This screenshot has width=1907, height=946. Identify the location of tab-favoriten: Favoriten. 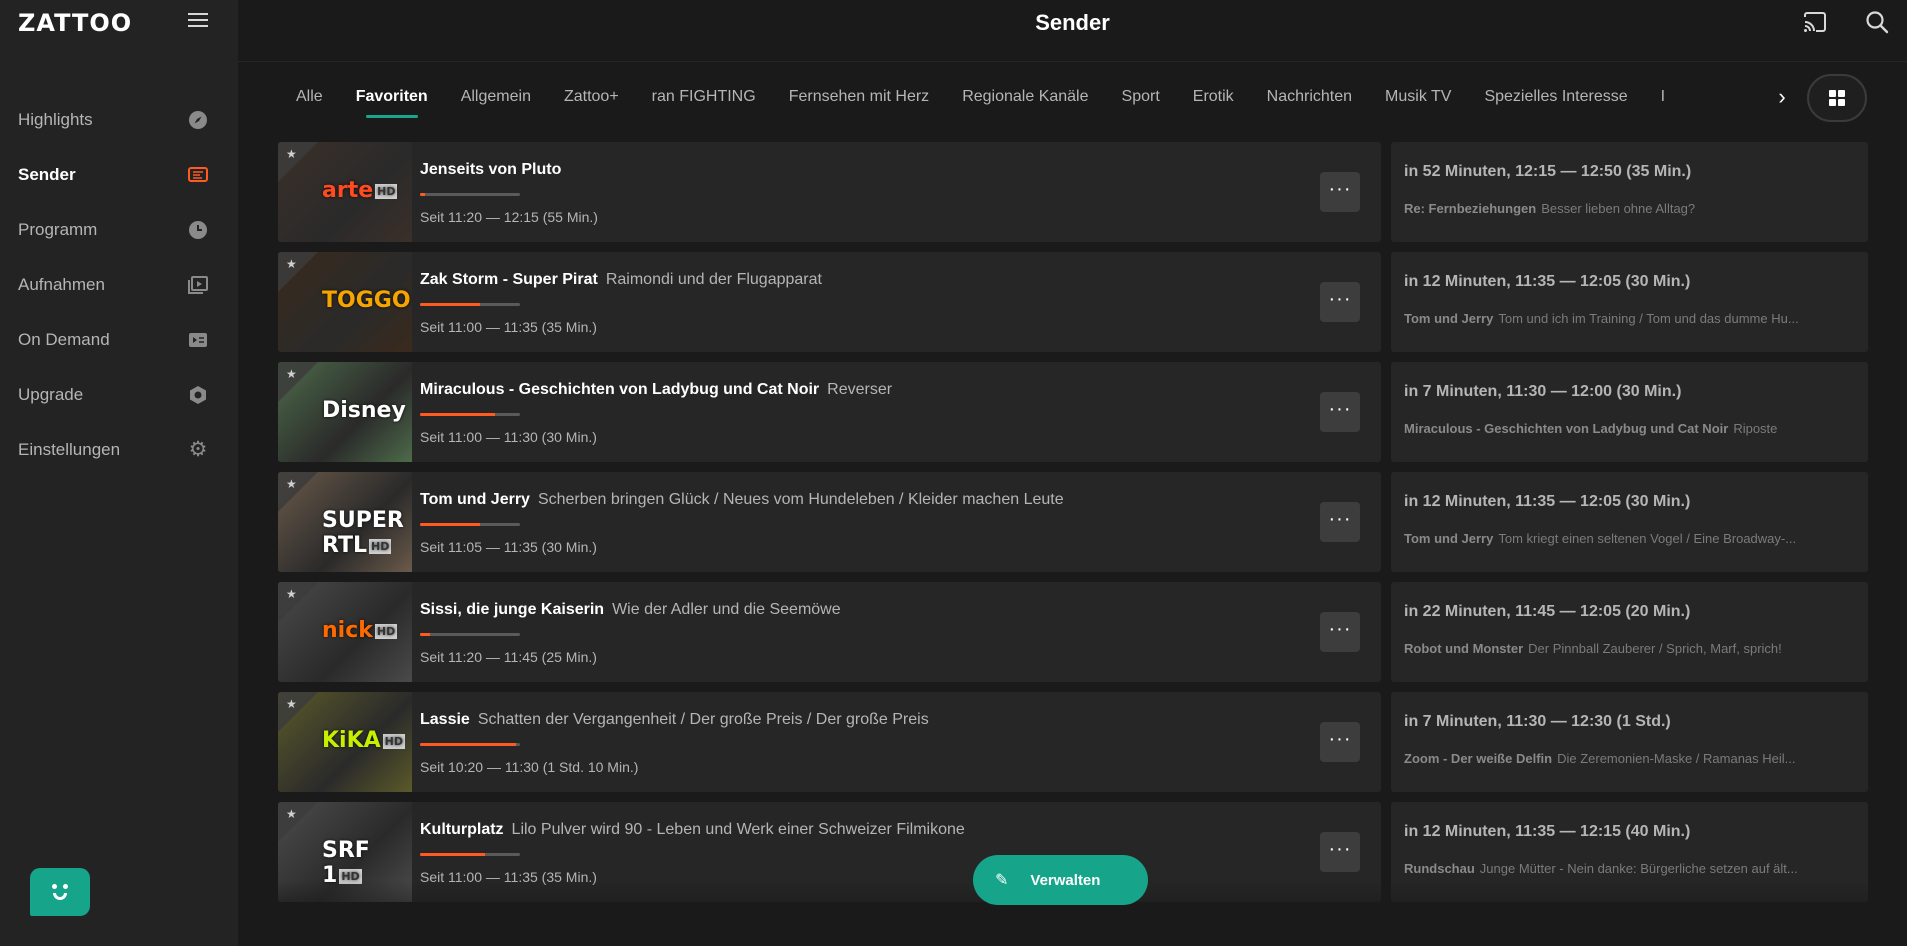
(392, 97).